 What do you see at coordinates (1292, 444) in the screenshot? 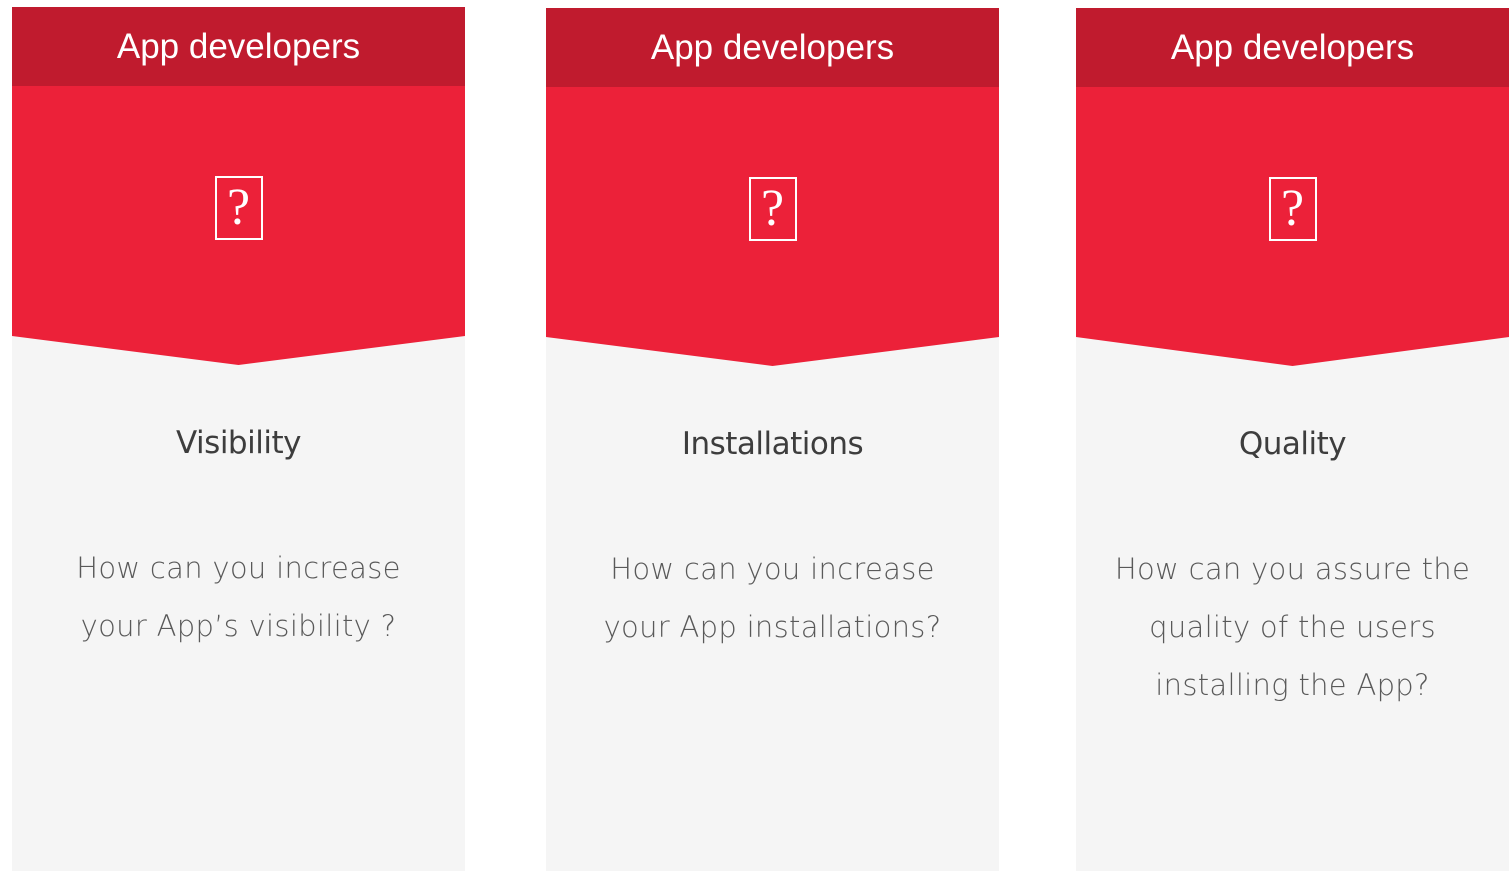
I see `card-title: Quality` at bounding box center [1292, 444].